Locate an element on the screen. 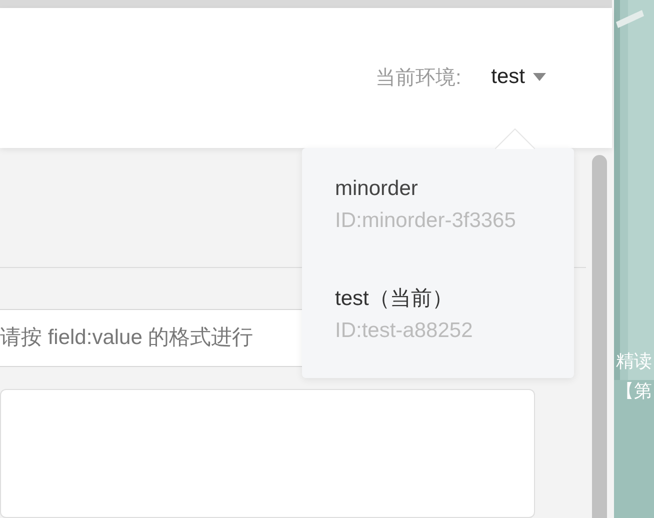 This screenshot has width=654, height=518. background-text: 精读 is located at coordinates (634, 361).